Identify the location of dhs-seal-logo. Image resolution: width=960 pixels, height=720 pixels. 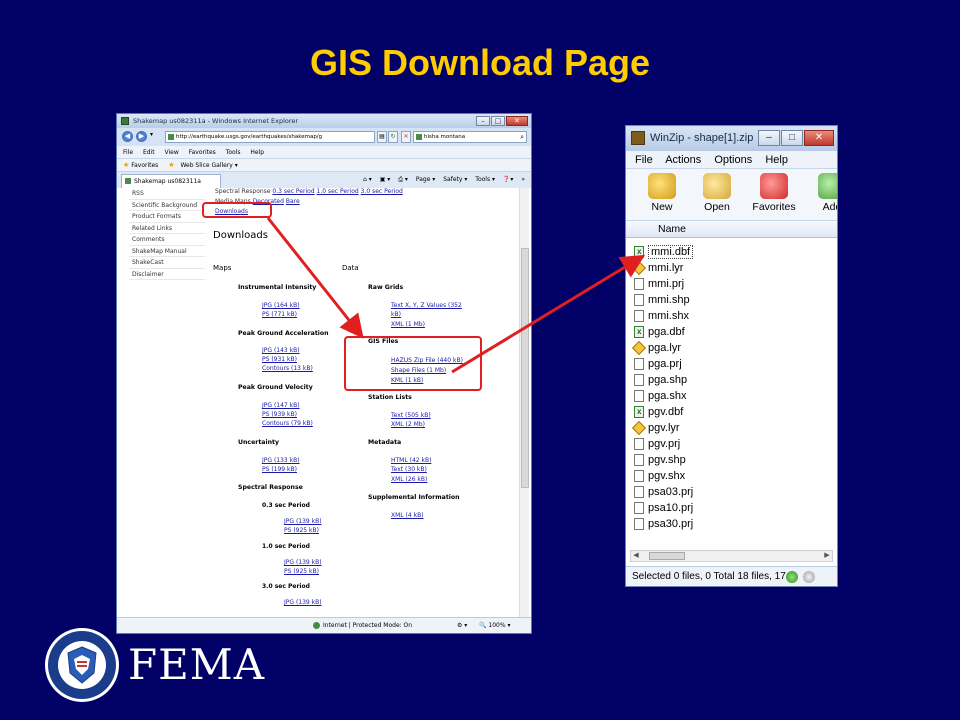
(82, 665).